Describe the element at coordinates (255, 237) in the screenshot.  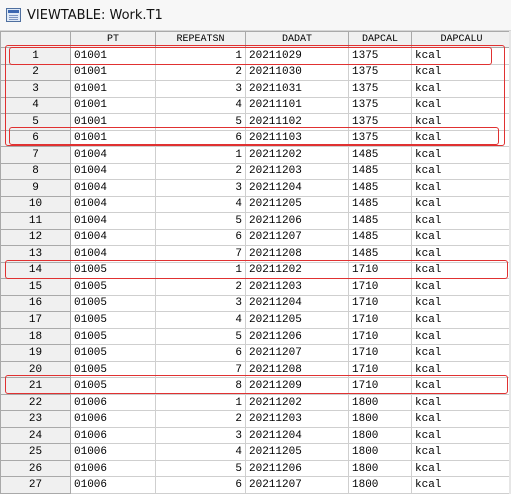
I see `table-row: 12 01004 6 20211207 1485 kcal` at that location.